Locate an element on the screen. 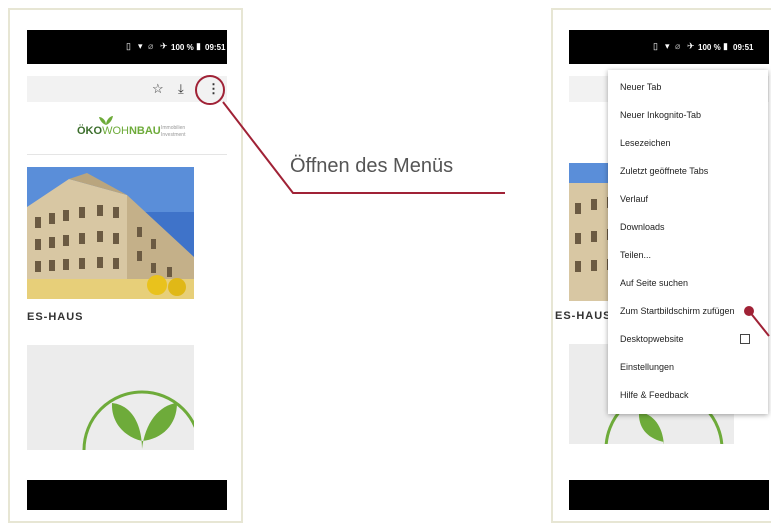  airplane-icon: ✈ is located at coordinates (691, 46).